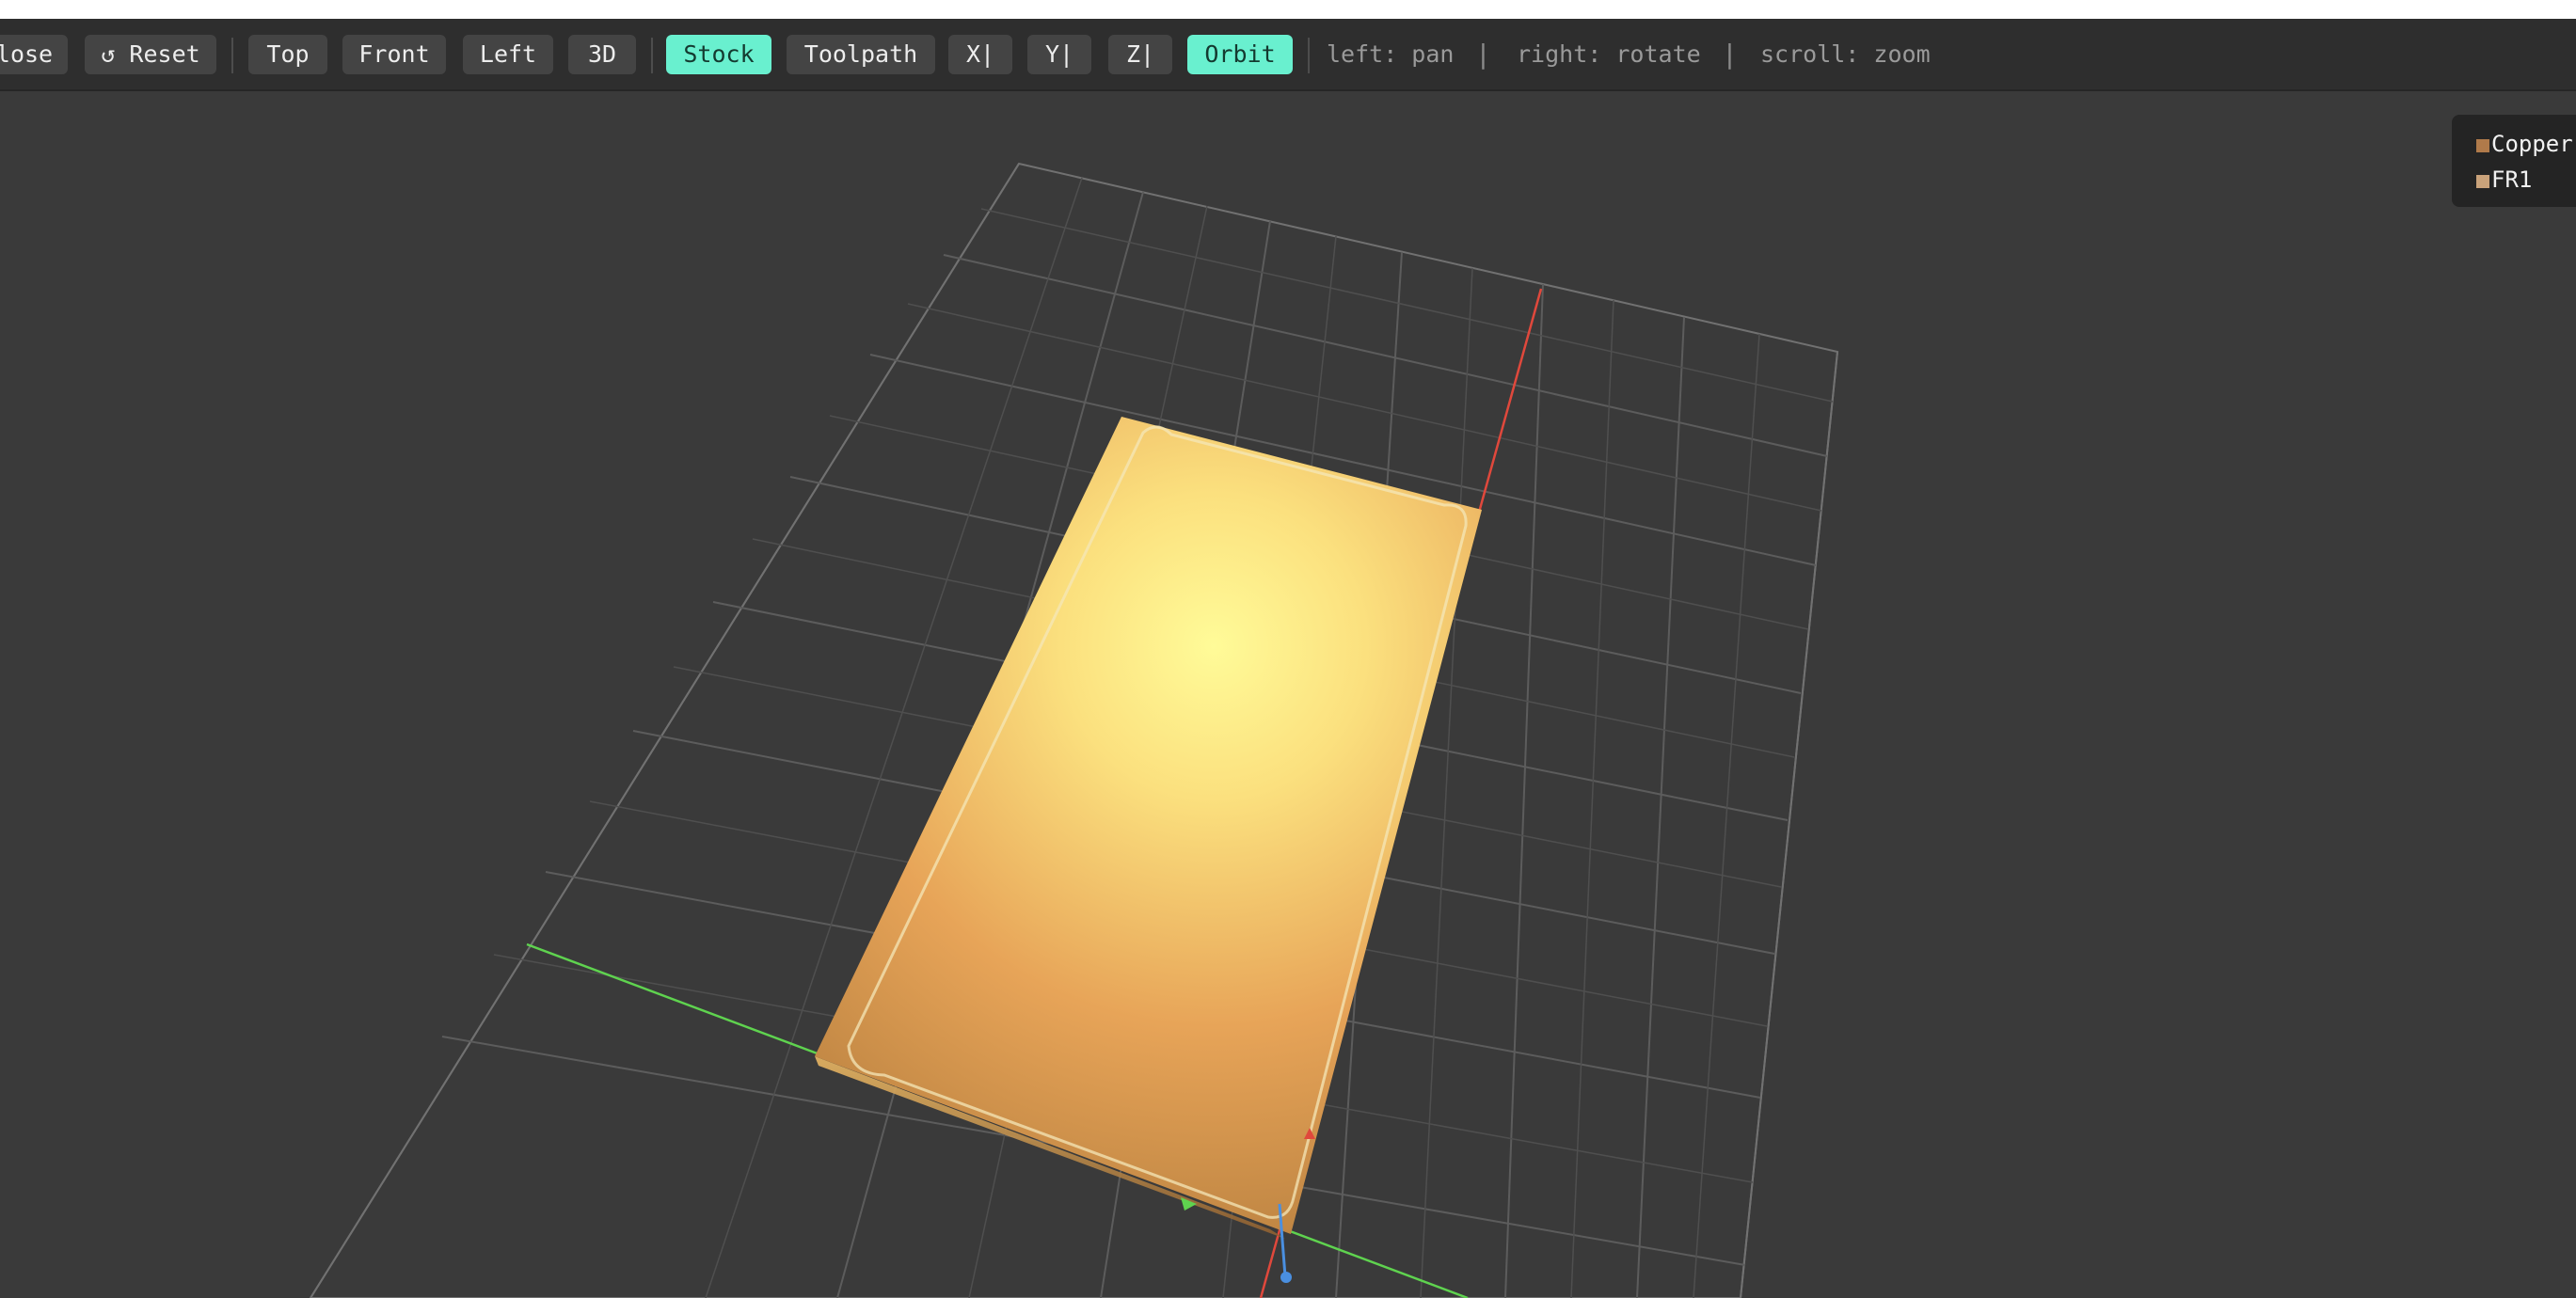 The height and width of the screenshot is (1298, 2576). I want to click on hint-pan: left: pan, so click(1391, 54).